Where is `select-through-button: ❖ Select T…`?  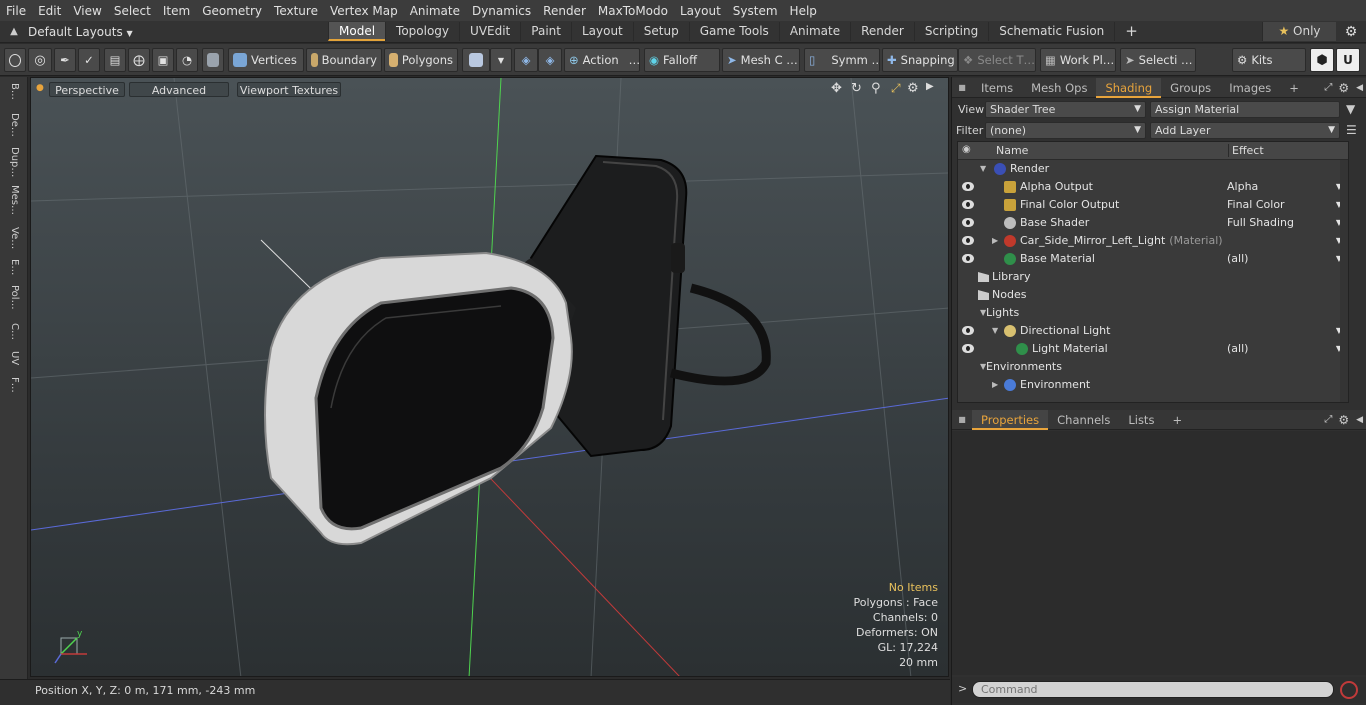
select-through-button: ❖ Select T… is located at coordinates (997, 60).